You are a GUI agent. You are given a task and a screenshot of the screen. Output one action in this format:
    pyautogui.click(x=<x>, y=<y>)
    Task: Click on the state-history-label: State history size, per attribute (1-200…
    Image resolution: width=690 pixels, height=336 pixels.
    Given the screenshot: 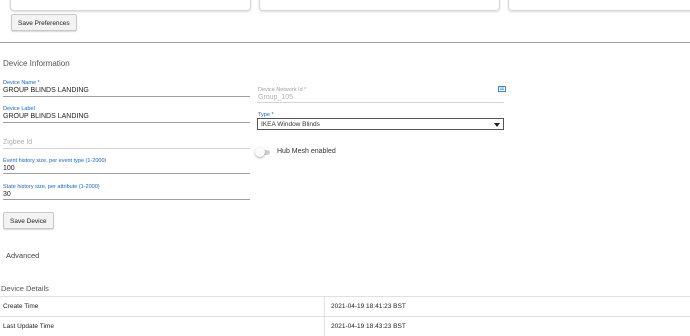 What is the action you would take?
    pyautogui.click(x=51, y=187)
    